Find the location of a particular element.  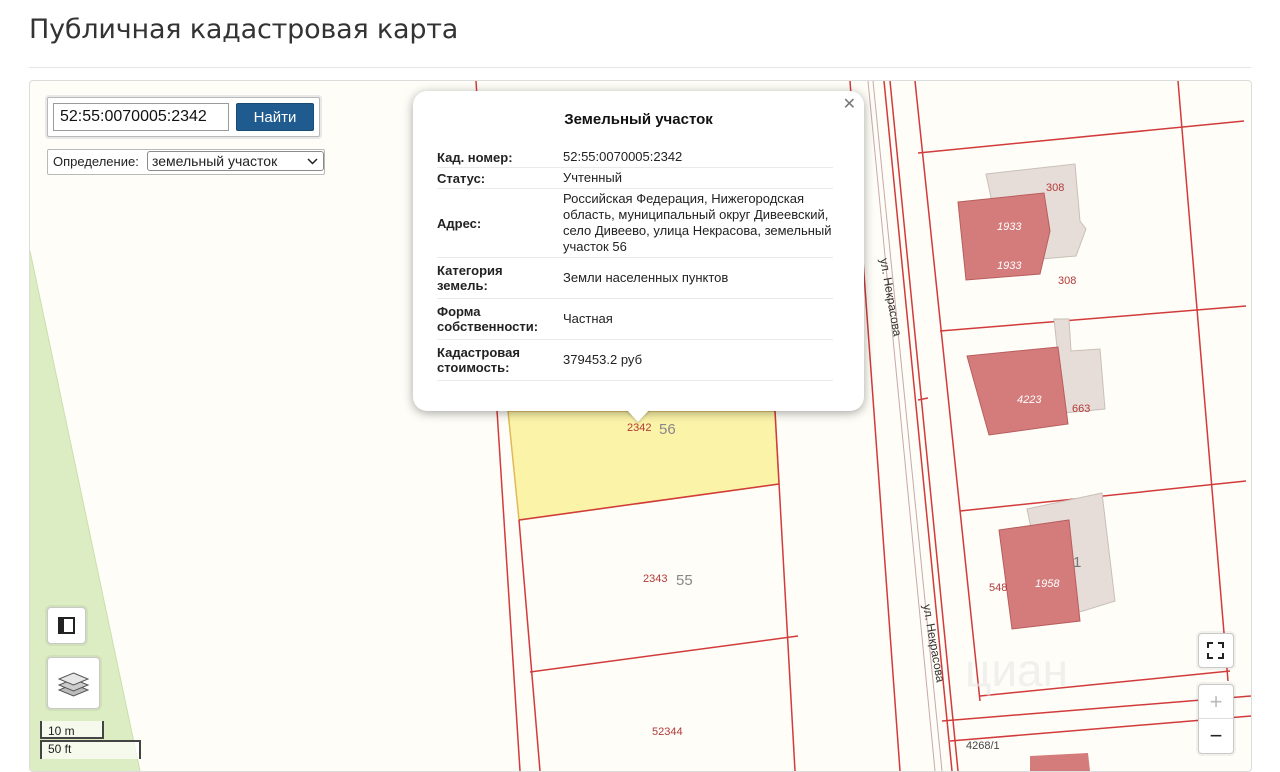

layers-icon is located at coordinates (73, 686).